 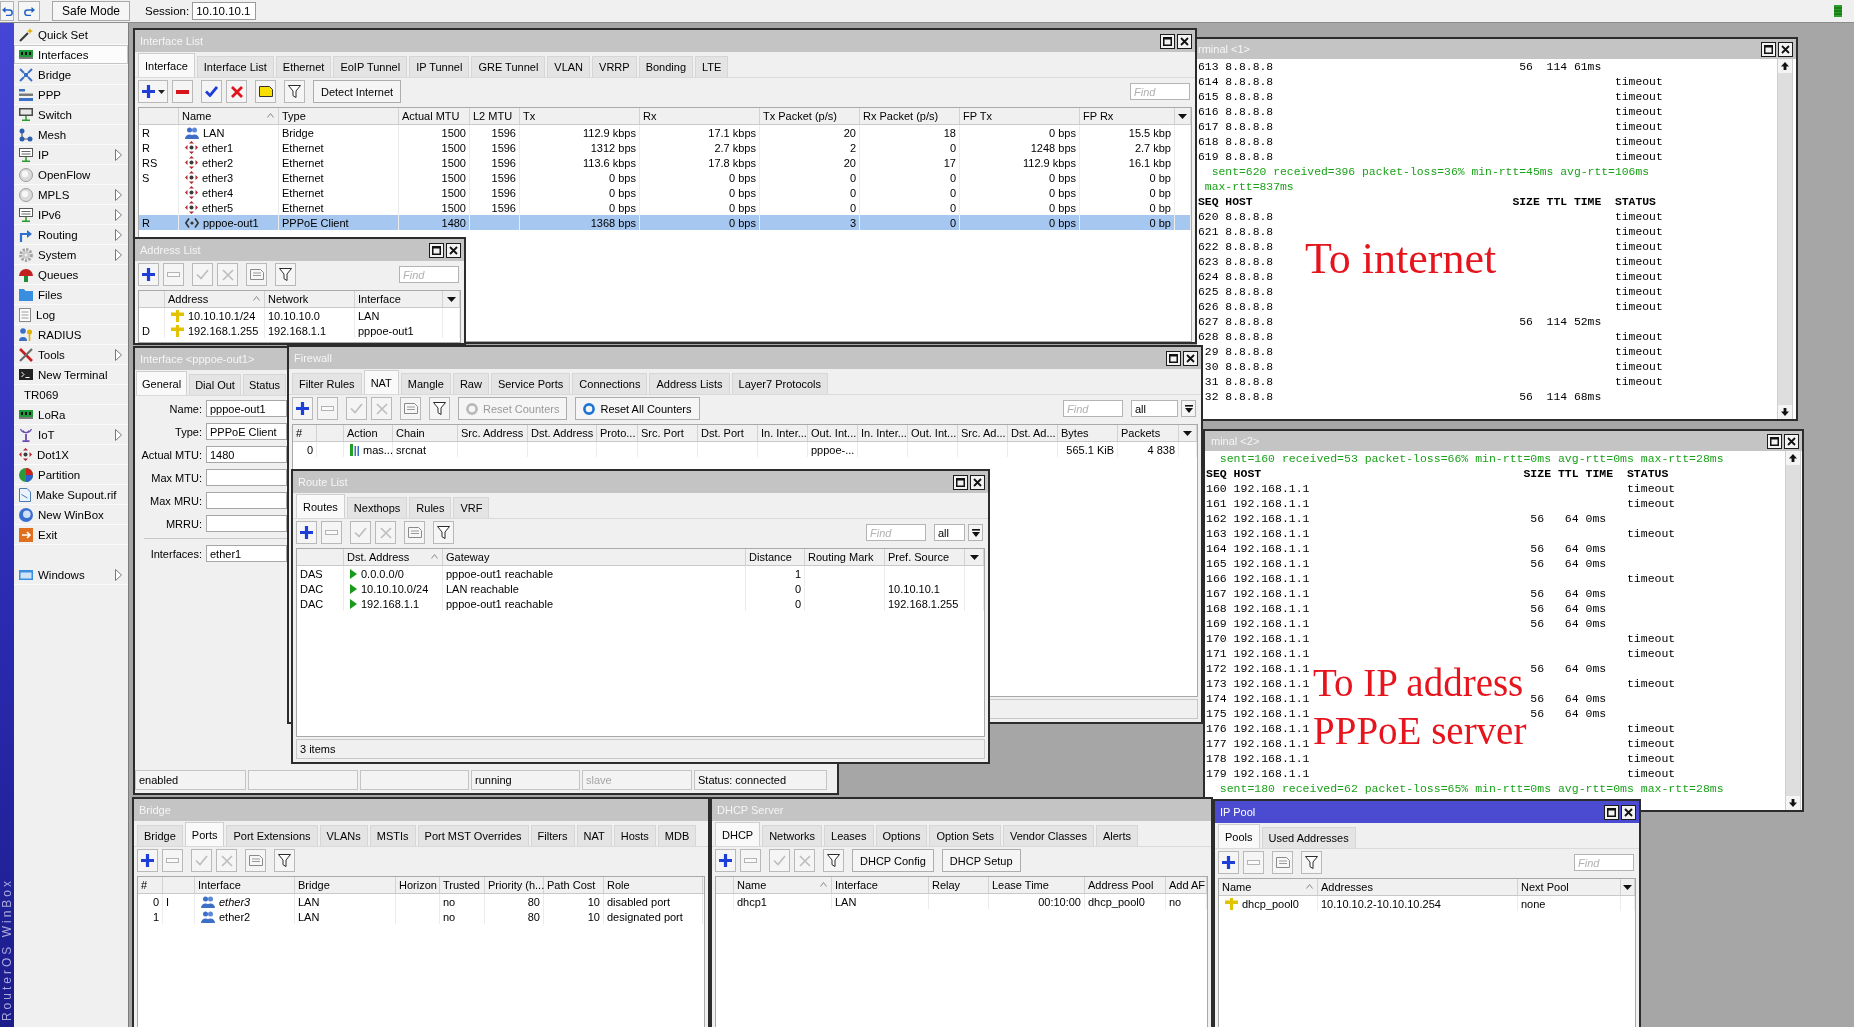 I want to click on tab: Routes, so click(x=320, y=506).